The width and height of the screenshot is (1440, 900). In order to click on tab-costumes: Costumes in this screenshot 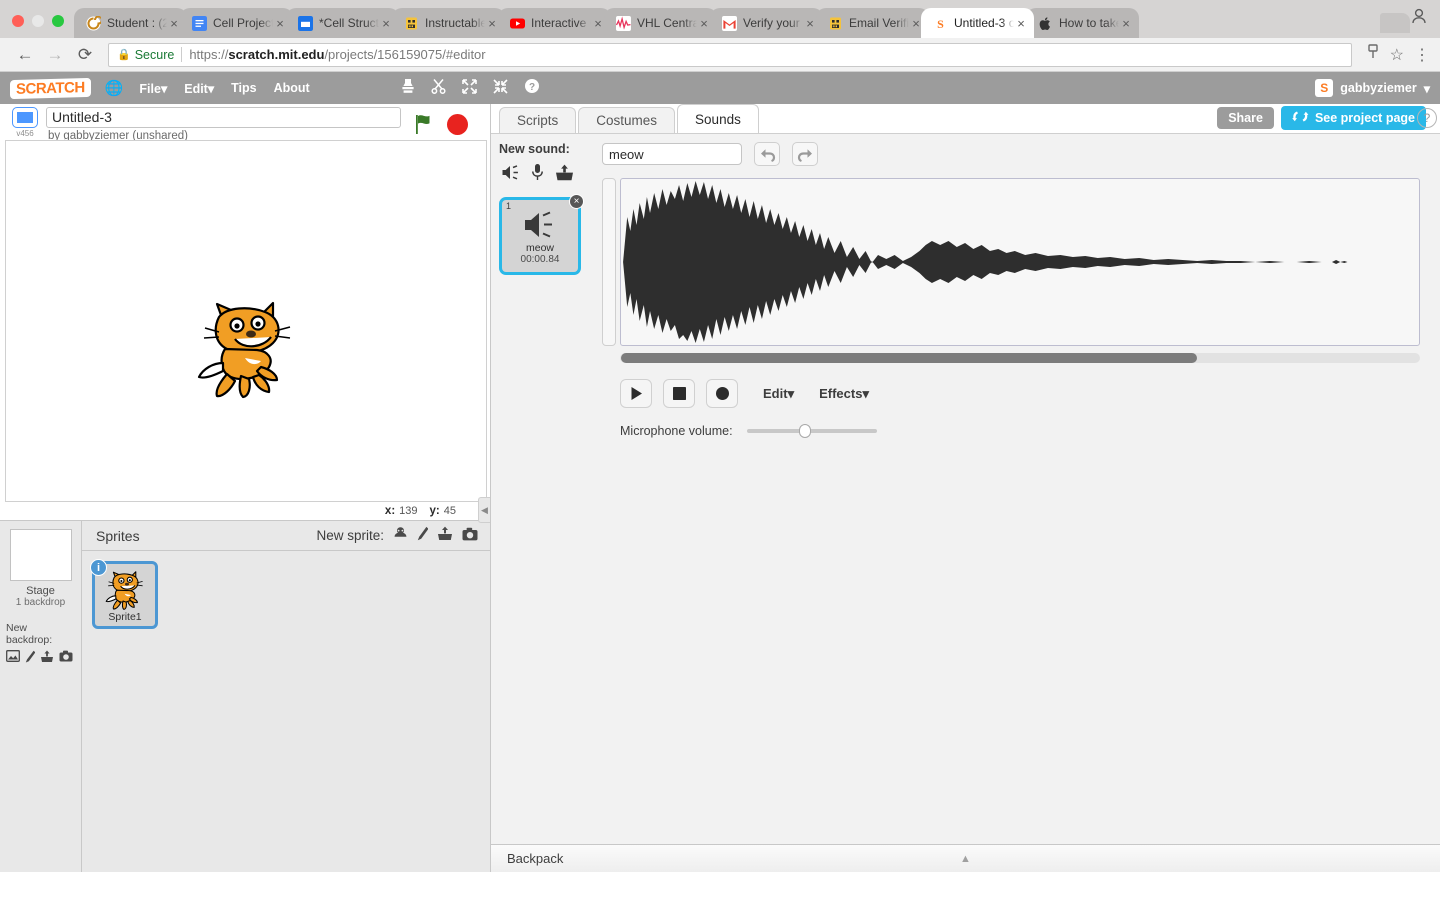, I will do `click(627, 120)`.